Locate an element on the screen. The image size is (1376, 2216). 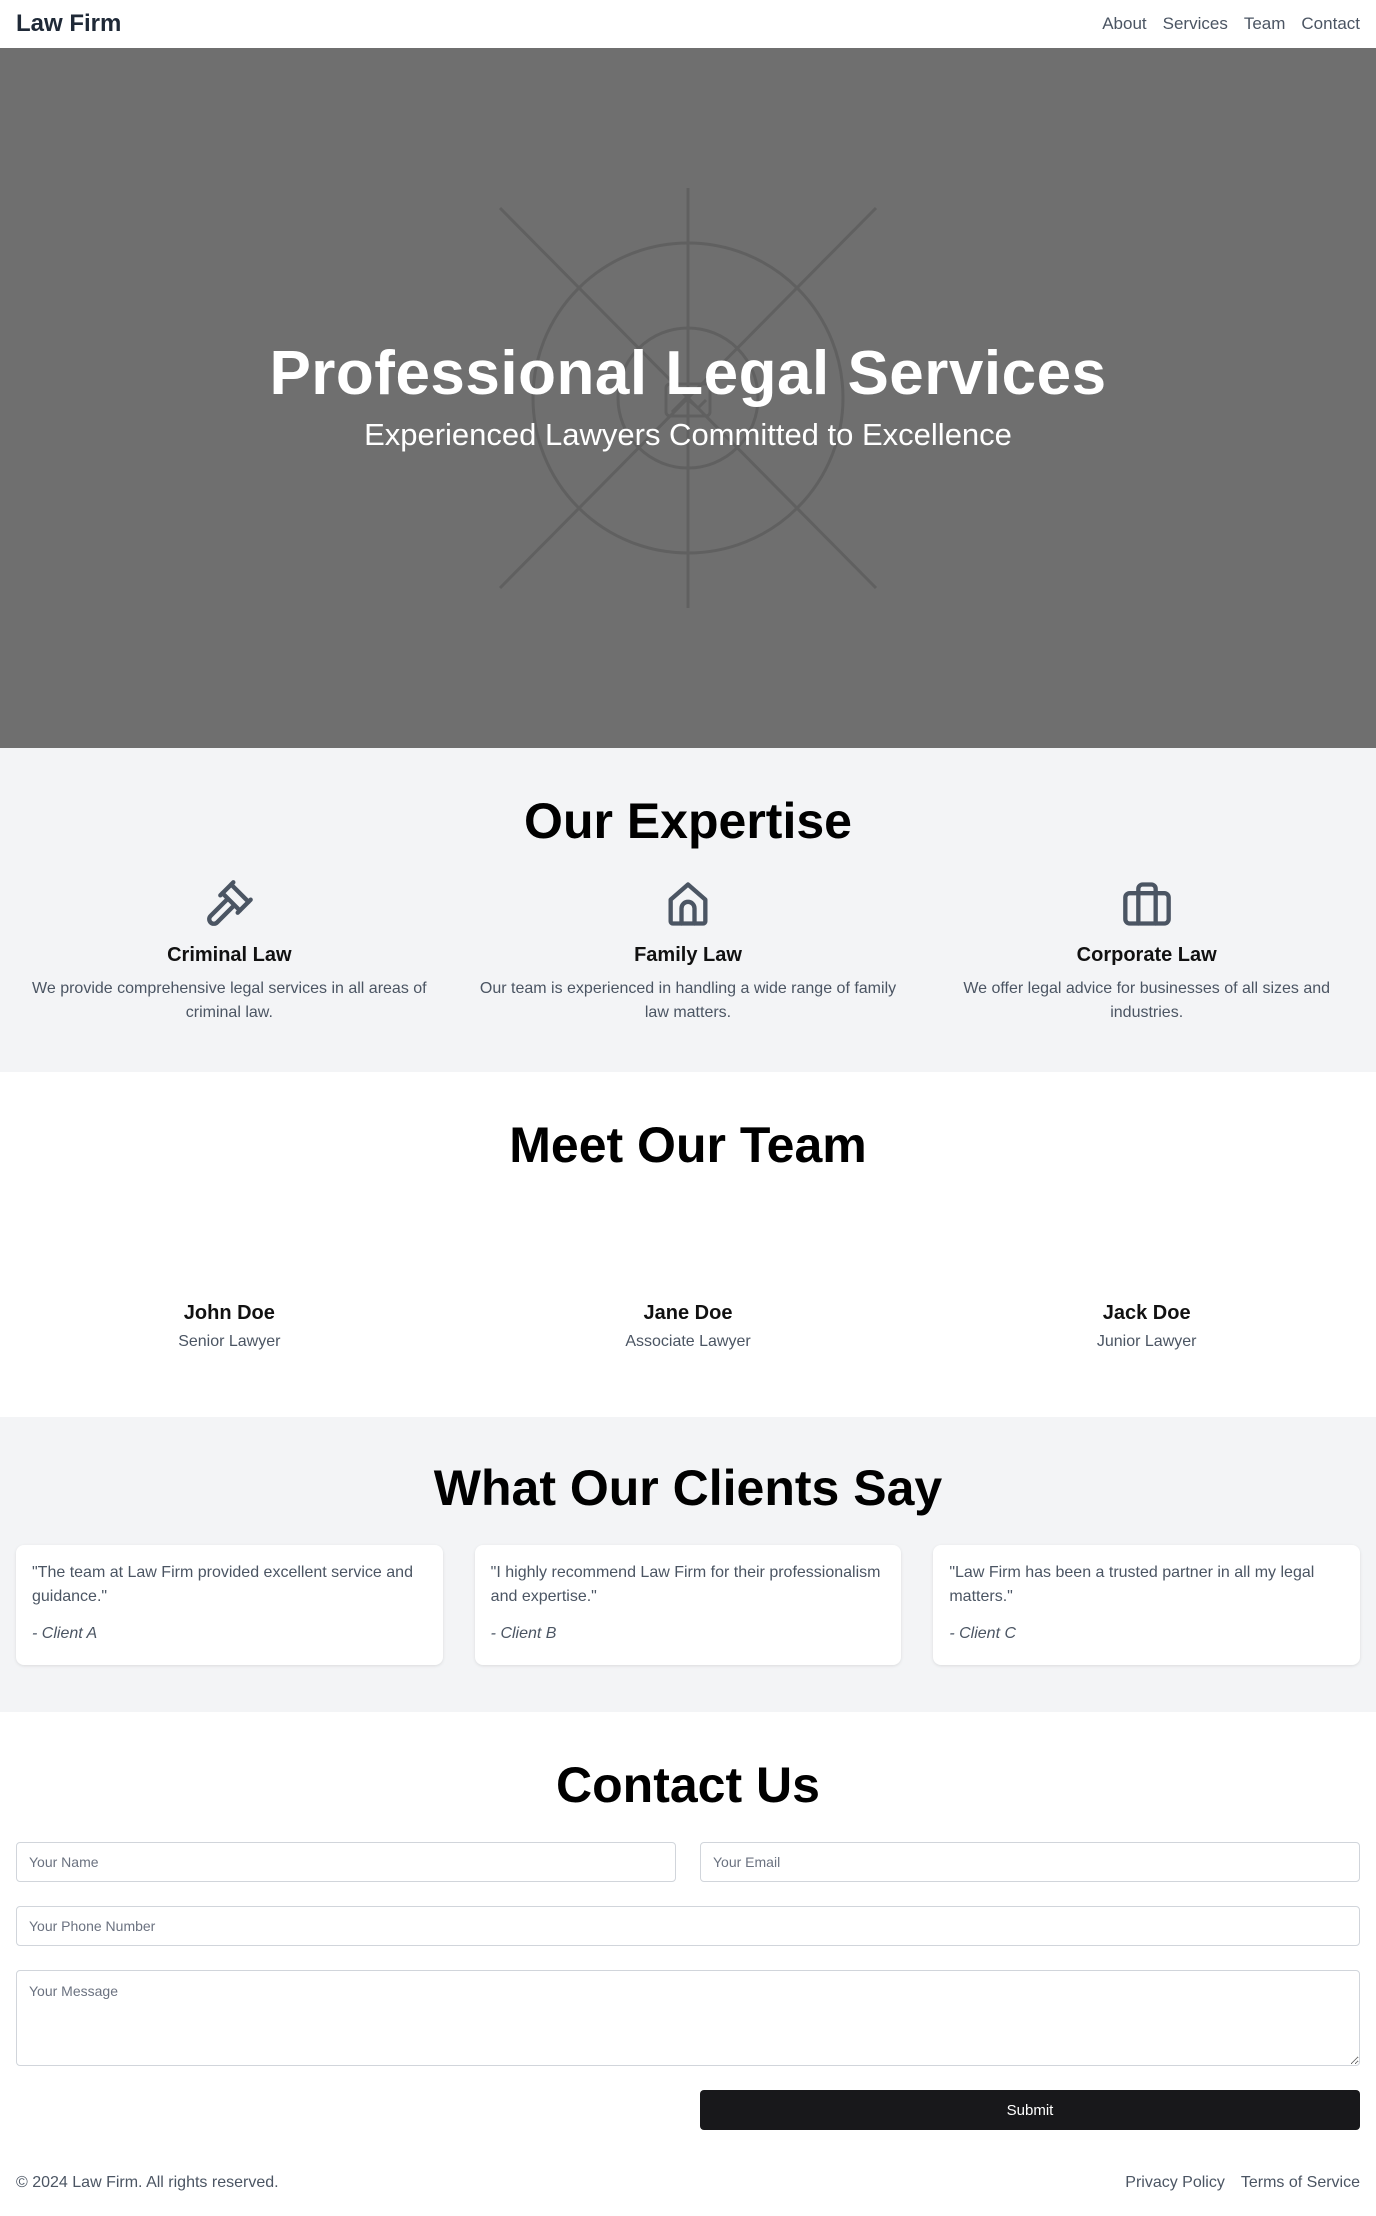
email-input is located at coordinates (1030, 1862).